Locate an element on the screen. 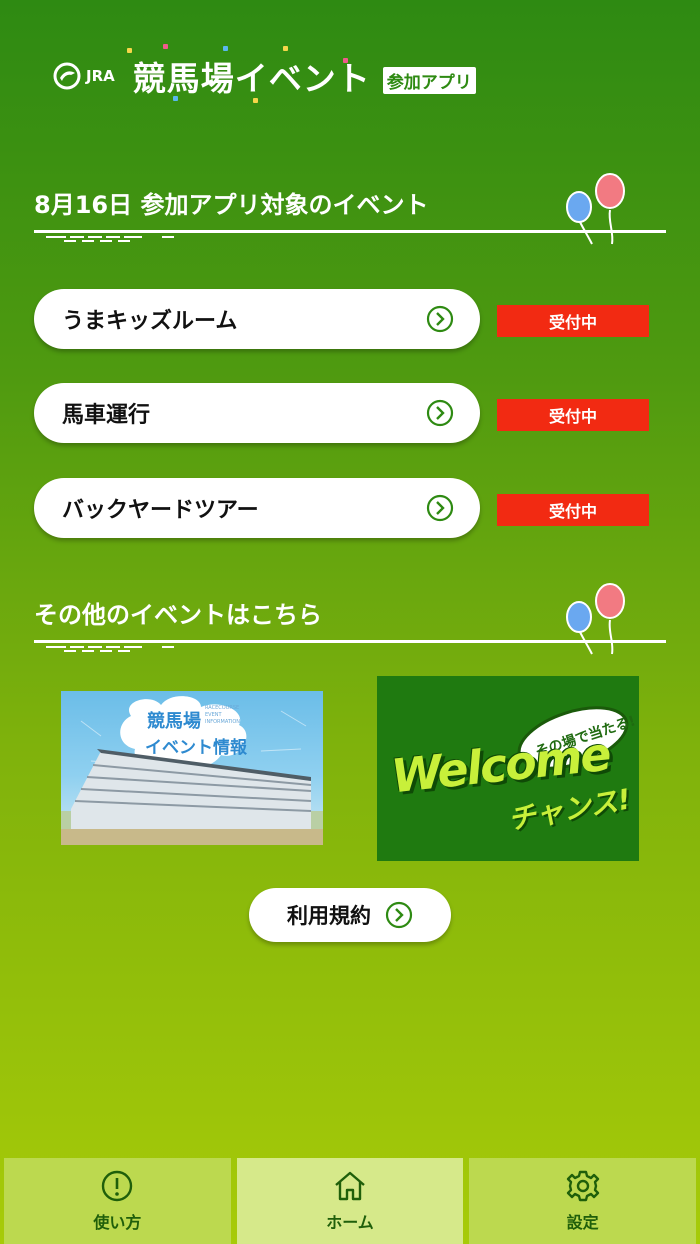 This screenshot has height=1244, width=700. terms-of-use-button: 利用規約 is located at coordinates (350, 915).